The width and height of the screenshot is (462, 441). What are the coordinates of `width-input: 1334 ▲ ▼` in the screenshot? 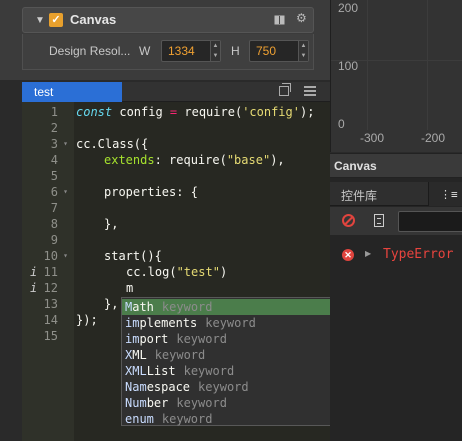 It's located at (191, 51).